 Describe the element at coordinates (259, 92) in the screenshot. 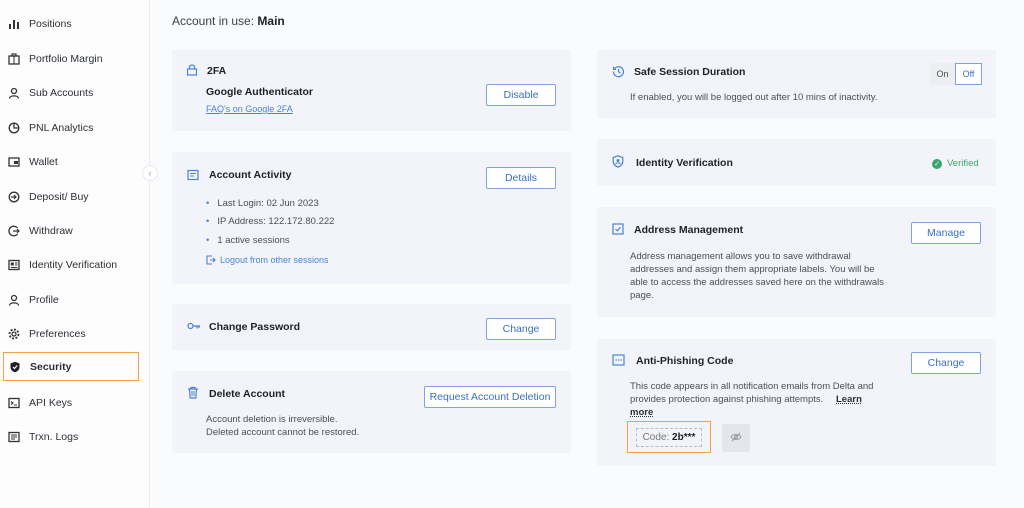

I see `twofa-method: Google Authenticator` at that location.